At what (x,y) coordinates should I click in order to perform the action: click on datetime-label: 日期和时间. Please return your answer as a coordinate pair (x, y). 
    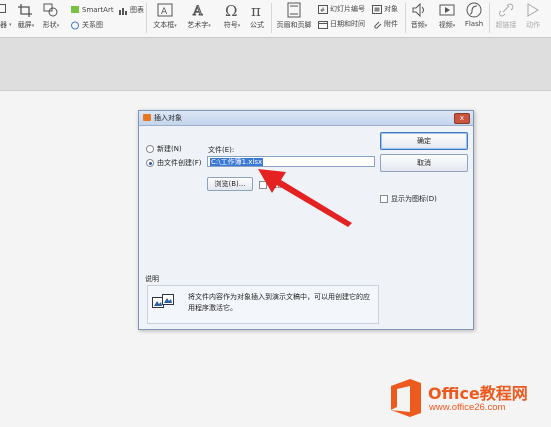
    Looking at the image, I should click on (347, 24).